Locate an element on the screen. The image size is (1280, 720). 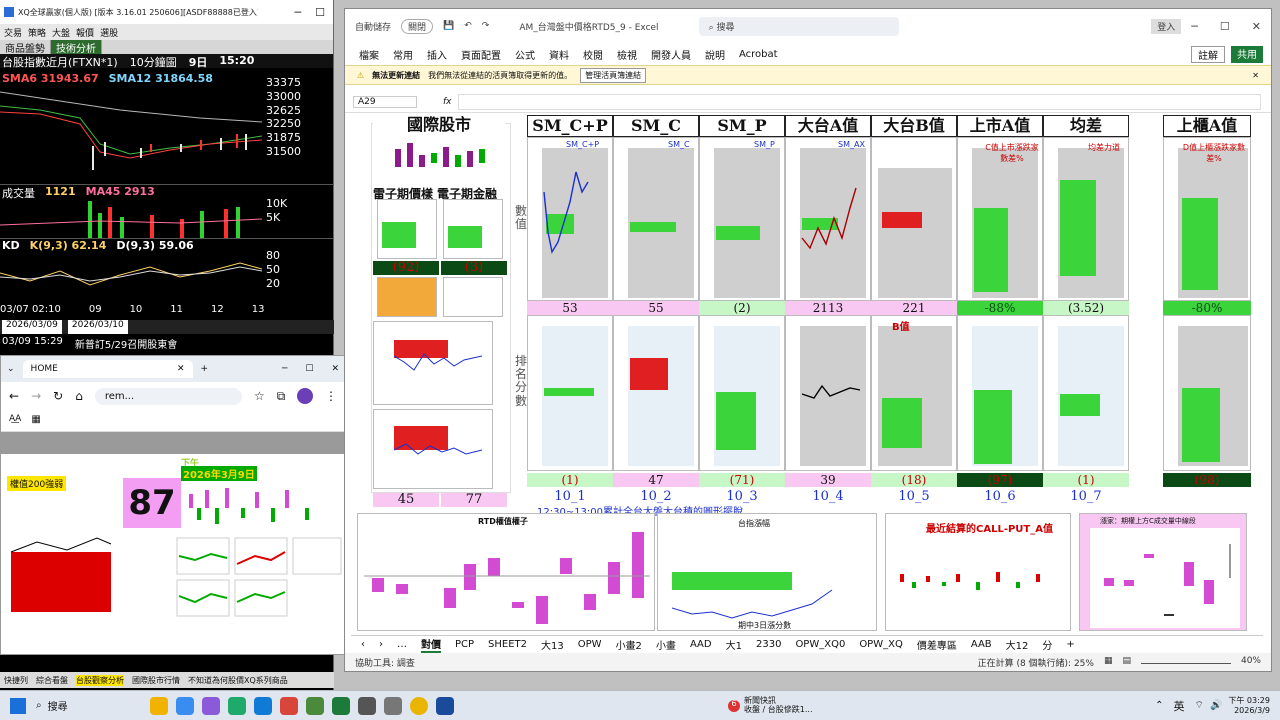
chart2-otc-a is located at coordinates (1207, 393).